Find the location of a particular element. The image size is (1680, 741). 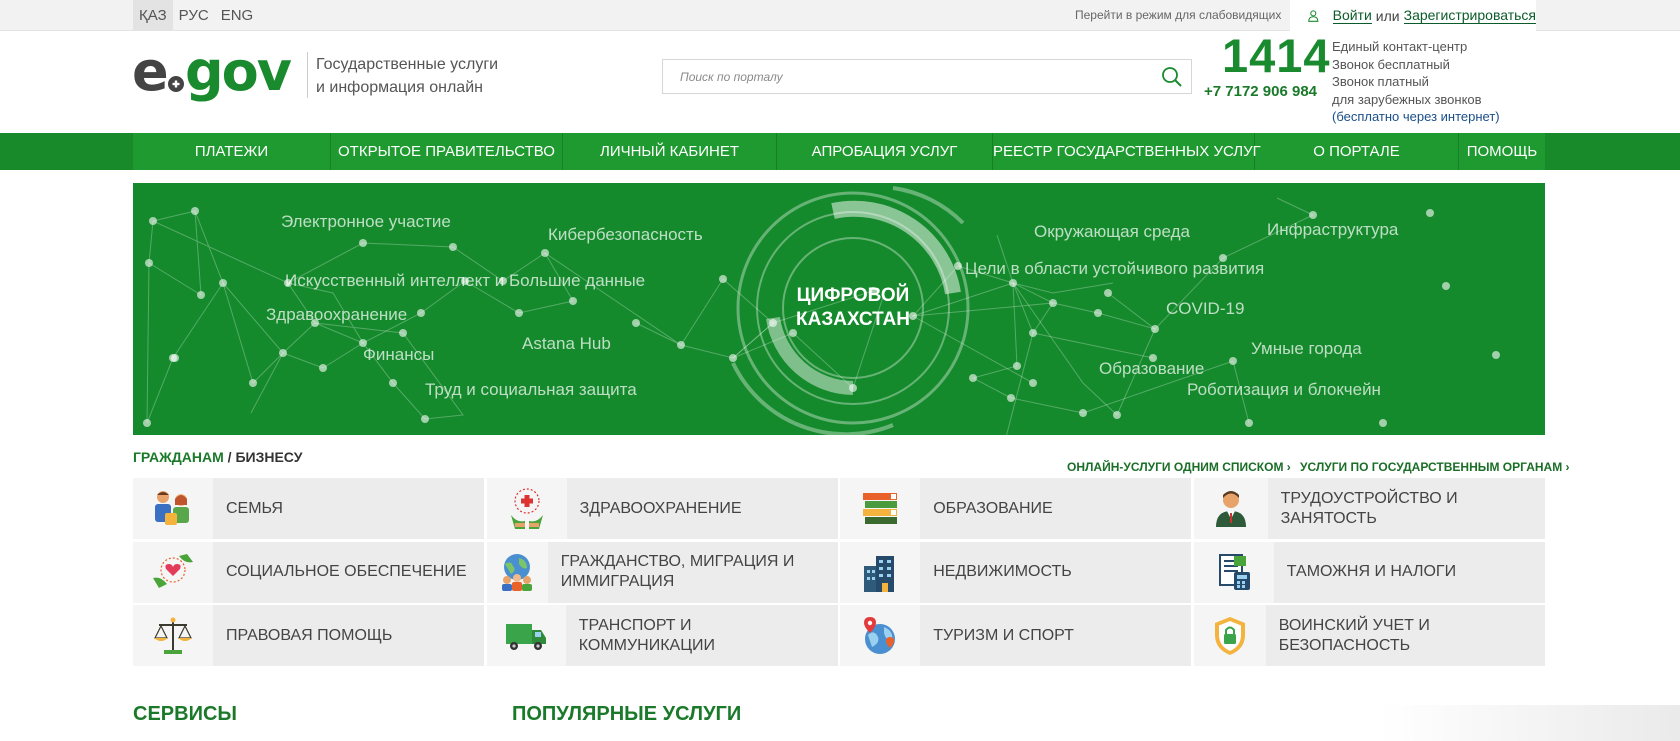

nav-personal-cabinet: ЛИЧНЫЙ КАБИНЕТ is located at coordinates (670, 151).